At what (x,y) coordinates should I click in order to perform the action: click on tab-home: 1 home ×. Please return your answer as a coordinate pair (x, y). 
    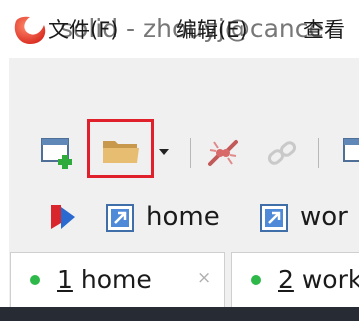
    Looking at the image, I should click on (117, 279).